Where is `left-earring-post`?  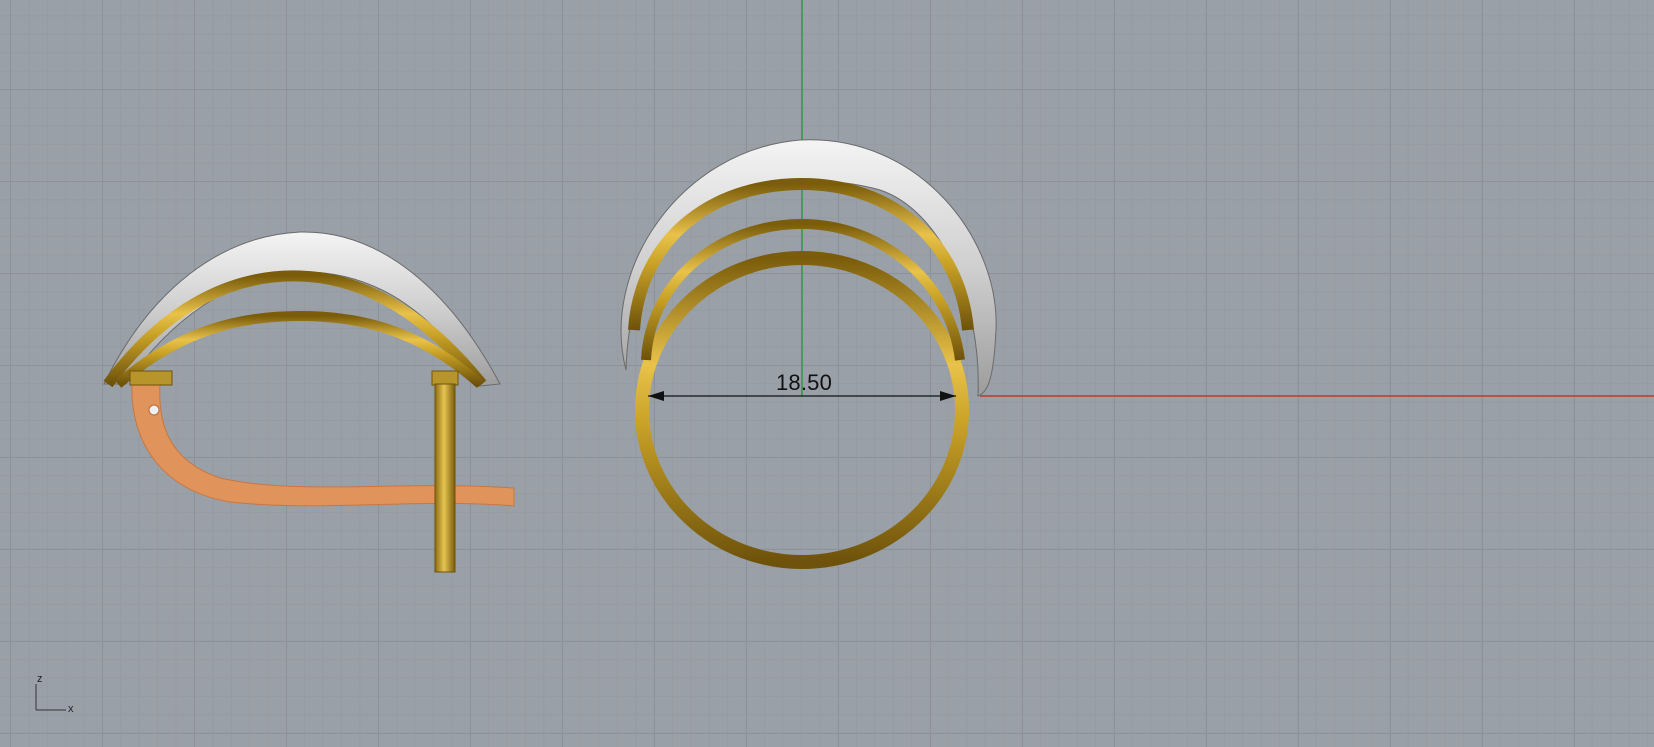 left-earring-post is located at coordinates (445, 478).